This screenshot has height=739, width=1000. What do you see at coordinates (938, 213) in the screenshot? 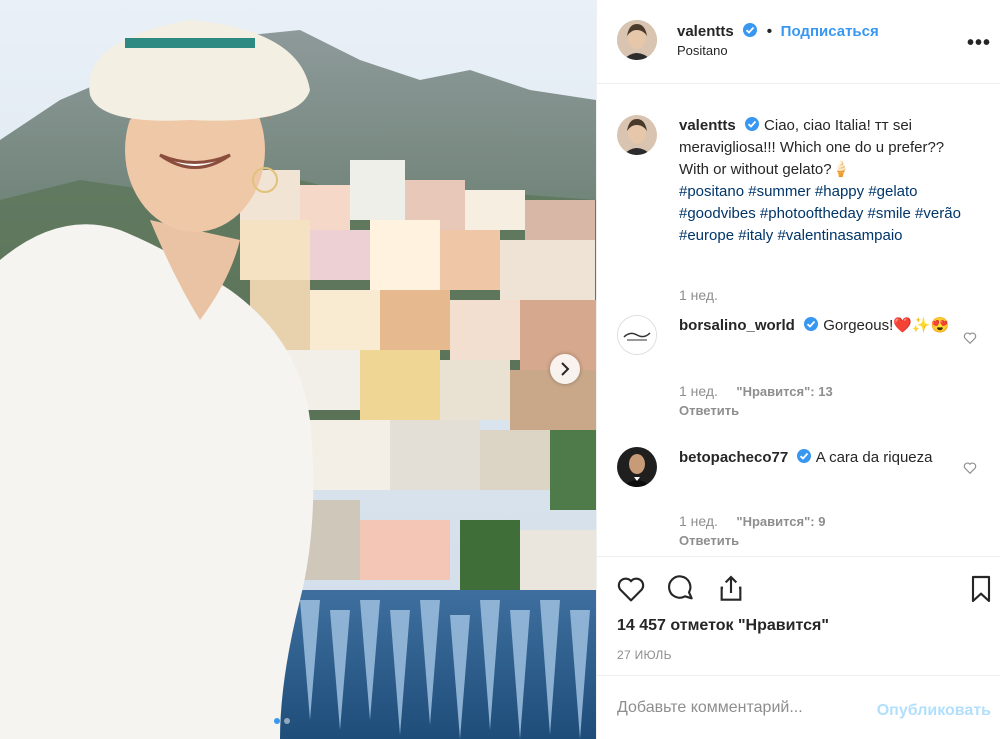
I see `hashtag: #verão` at bounding box center [938, 213].